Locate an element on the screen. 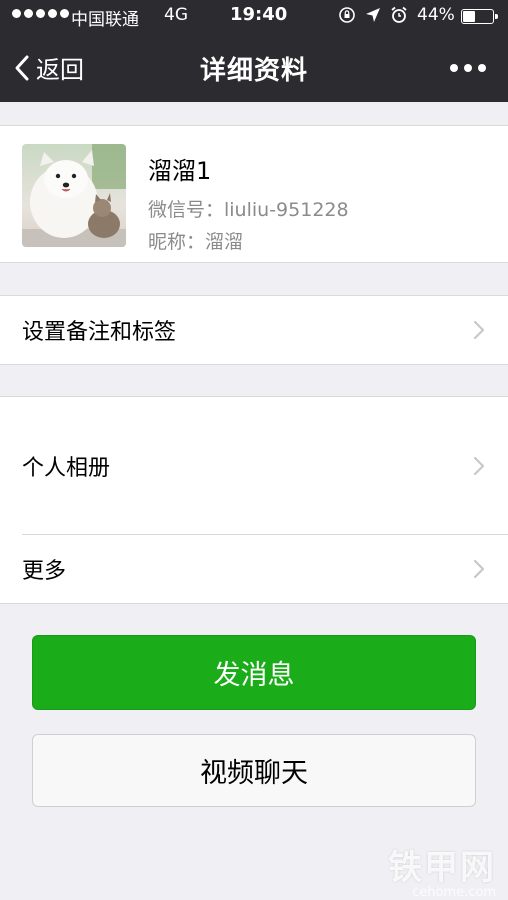 This screenshot has width=508, height=900. battery-percent: 44% is located at coordinates (436, 15).